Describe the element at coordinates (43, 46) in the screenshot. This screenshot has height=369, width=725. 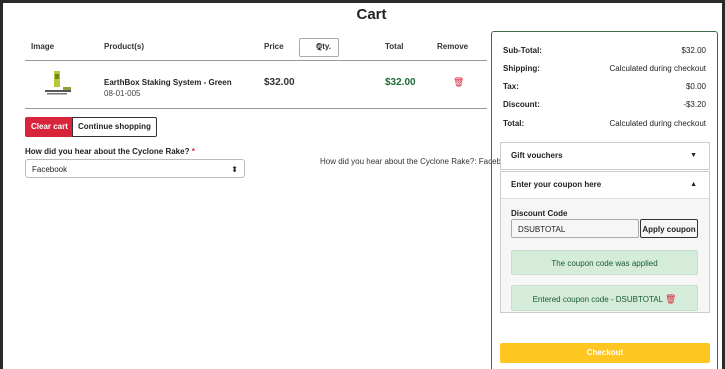
I see `col-image: Image` at that location.